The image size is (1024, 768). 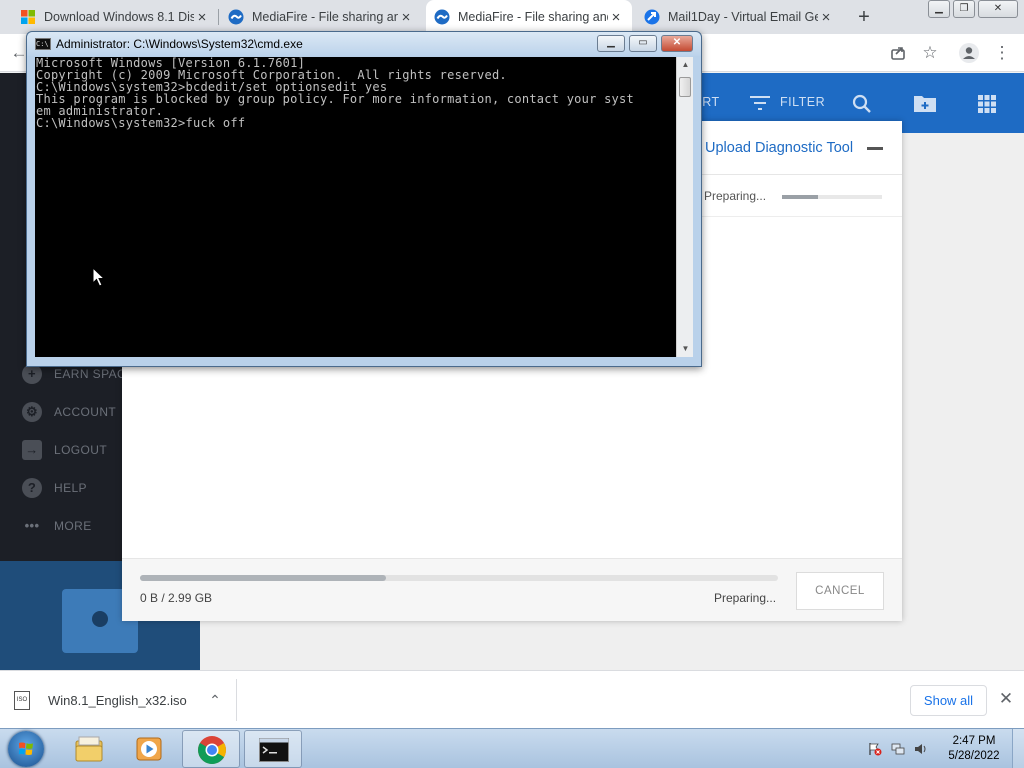 I want to click on taskbar-chrome, so click(x=211, y=749).